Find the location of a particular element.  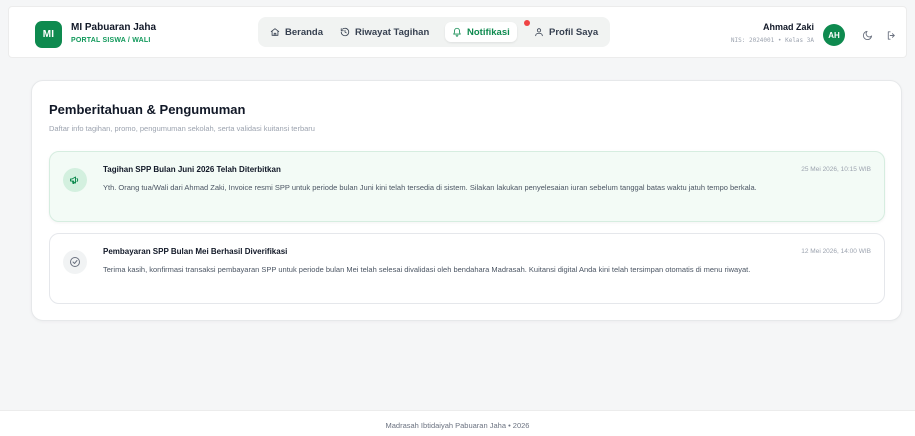

nav-item-profil-saya: Profil Saya is located at coordinates (566, 32).